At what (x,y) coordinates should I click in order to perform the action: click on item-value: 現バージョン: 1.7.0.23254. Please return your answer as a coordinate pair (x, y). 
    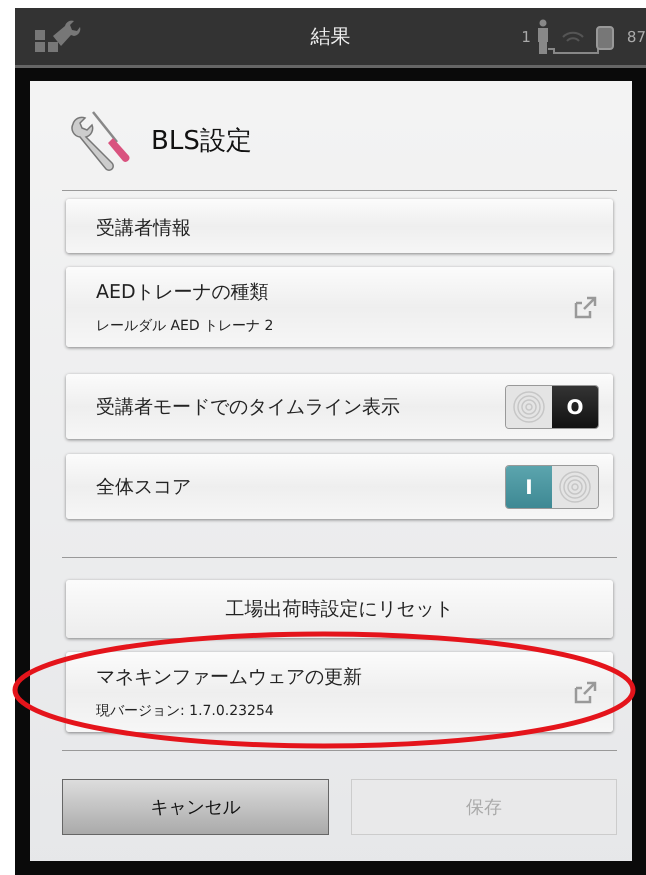
    Looking at the image, I should click on (185, 711).